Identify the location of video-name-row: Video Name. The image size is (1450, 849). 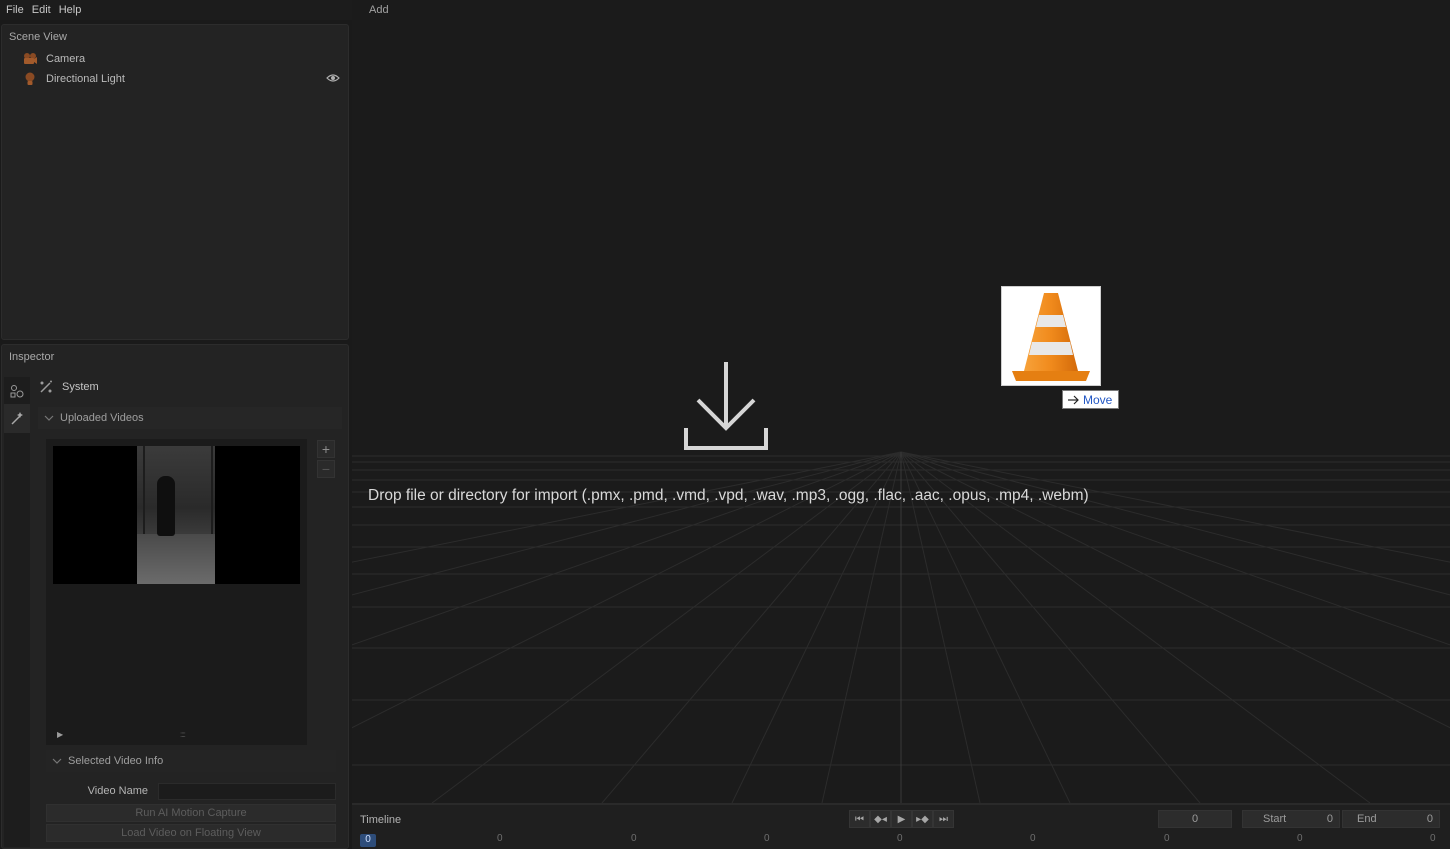
(191, 791).